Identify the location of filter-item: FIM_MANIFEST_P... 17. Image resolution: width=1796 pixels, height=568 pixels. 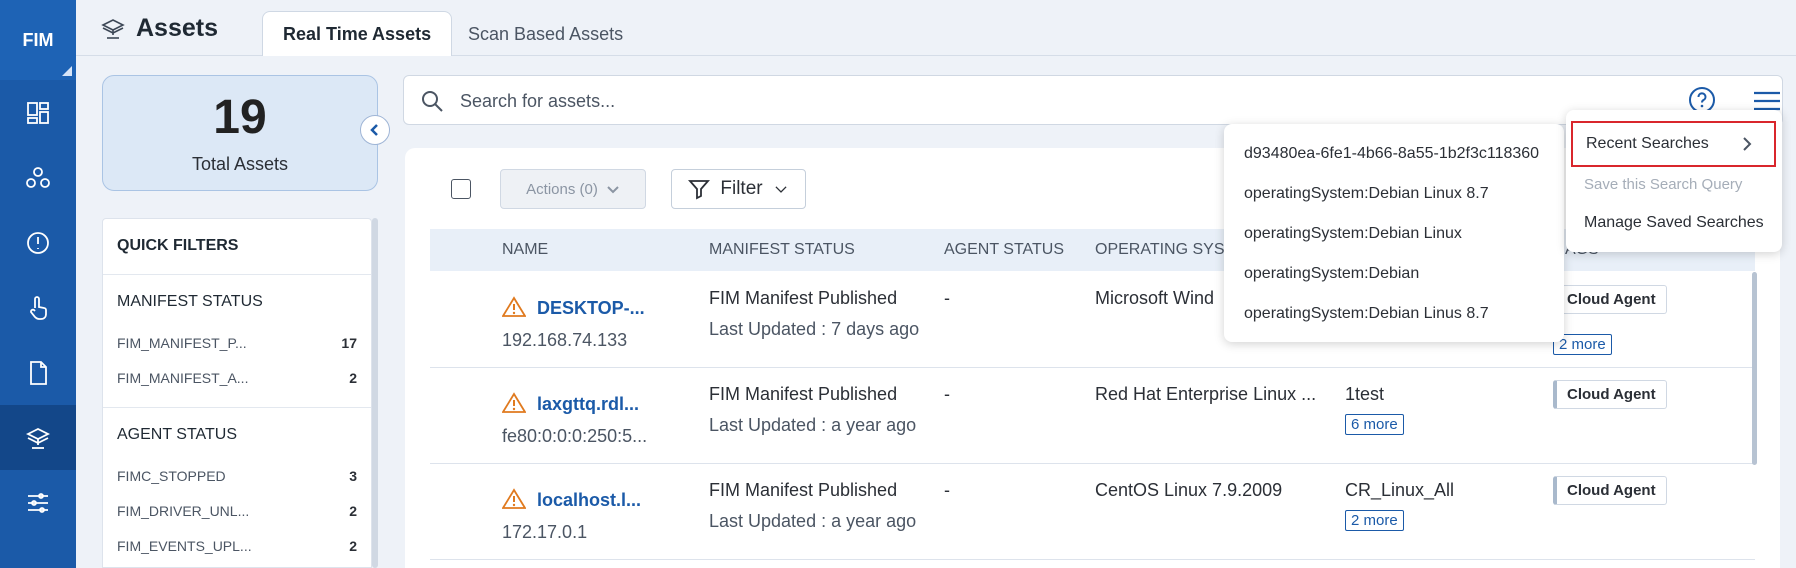
(237, 342).